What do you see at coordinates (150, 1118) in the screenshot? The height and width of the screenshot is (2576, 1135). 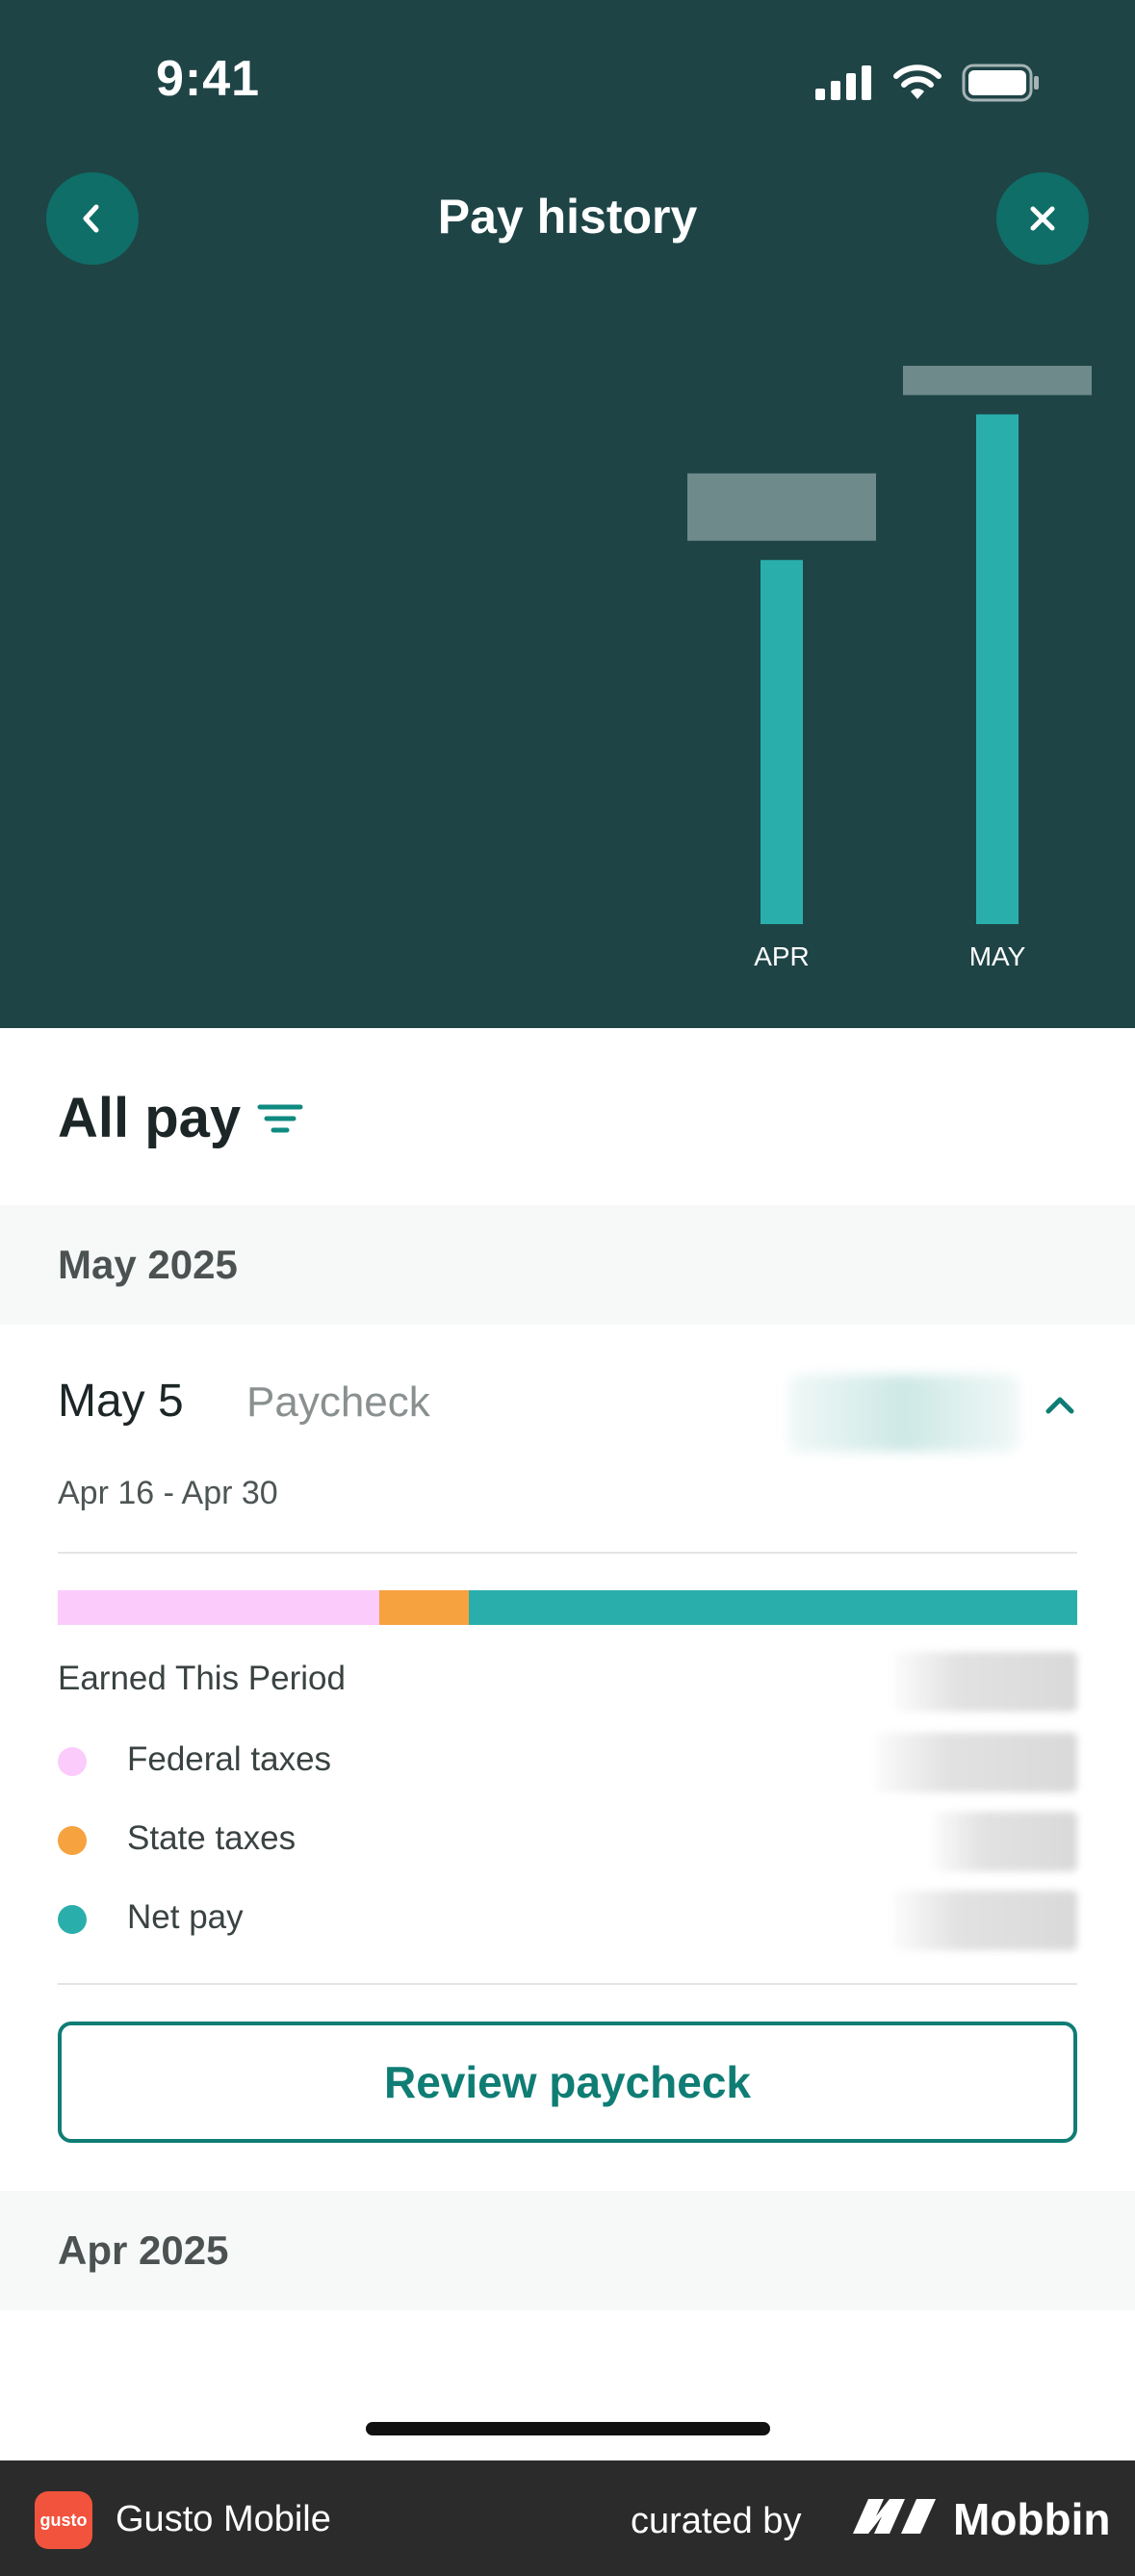 I see `filter-title: All pay` at bounding box center [150, 1118].